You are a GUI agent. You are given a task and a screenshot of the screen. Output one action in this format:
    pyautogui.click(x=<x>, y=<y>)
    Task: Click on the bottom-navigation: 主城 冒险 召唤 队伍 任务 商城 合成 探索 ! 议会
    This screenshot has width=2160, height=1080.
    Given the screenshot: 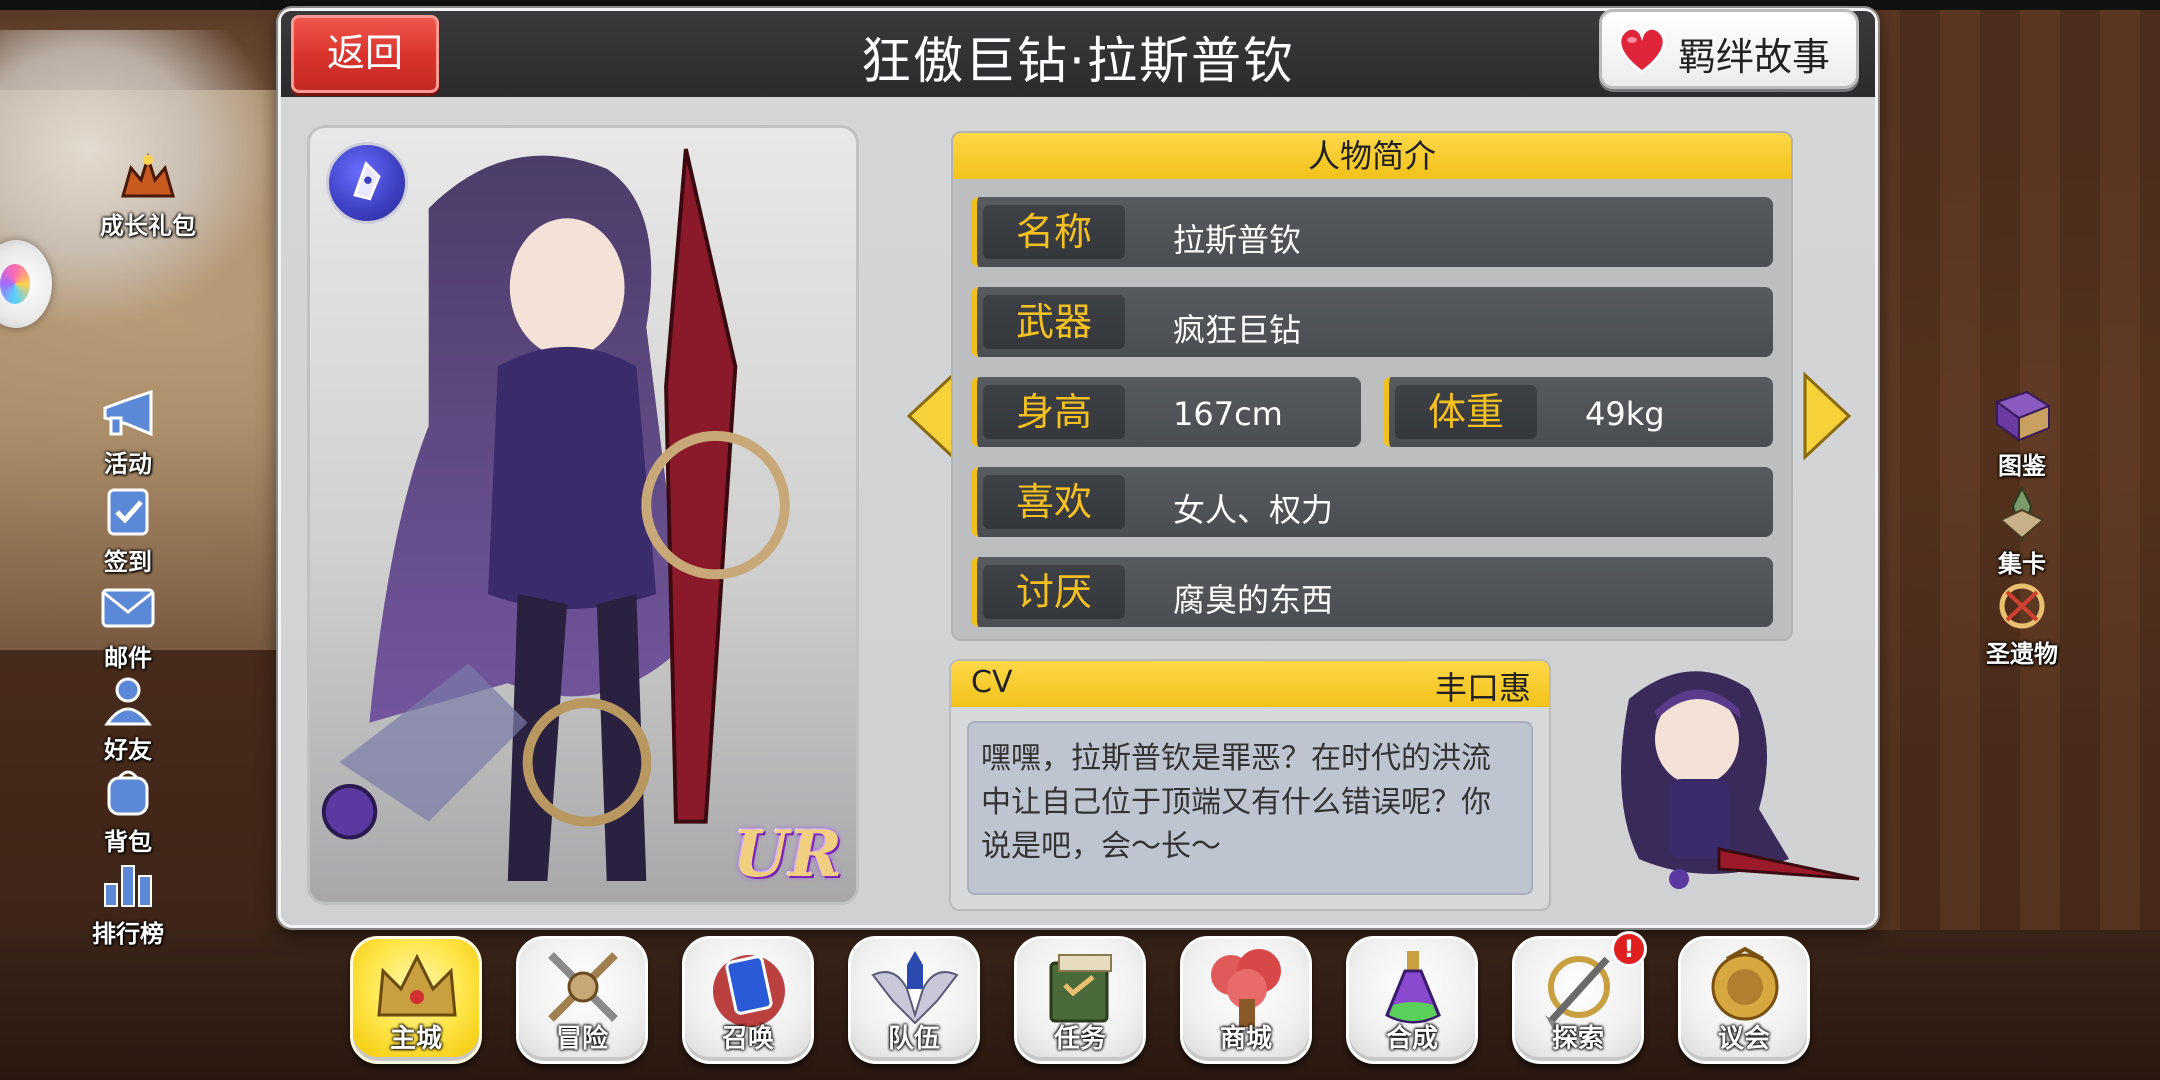 What is the action you would take?
    pyautogui.click(x=1085, y=998)
    